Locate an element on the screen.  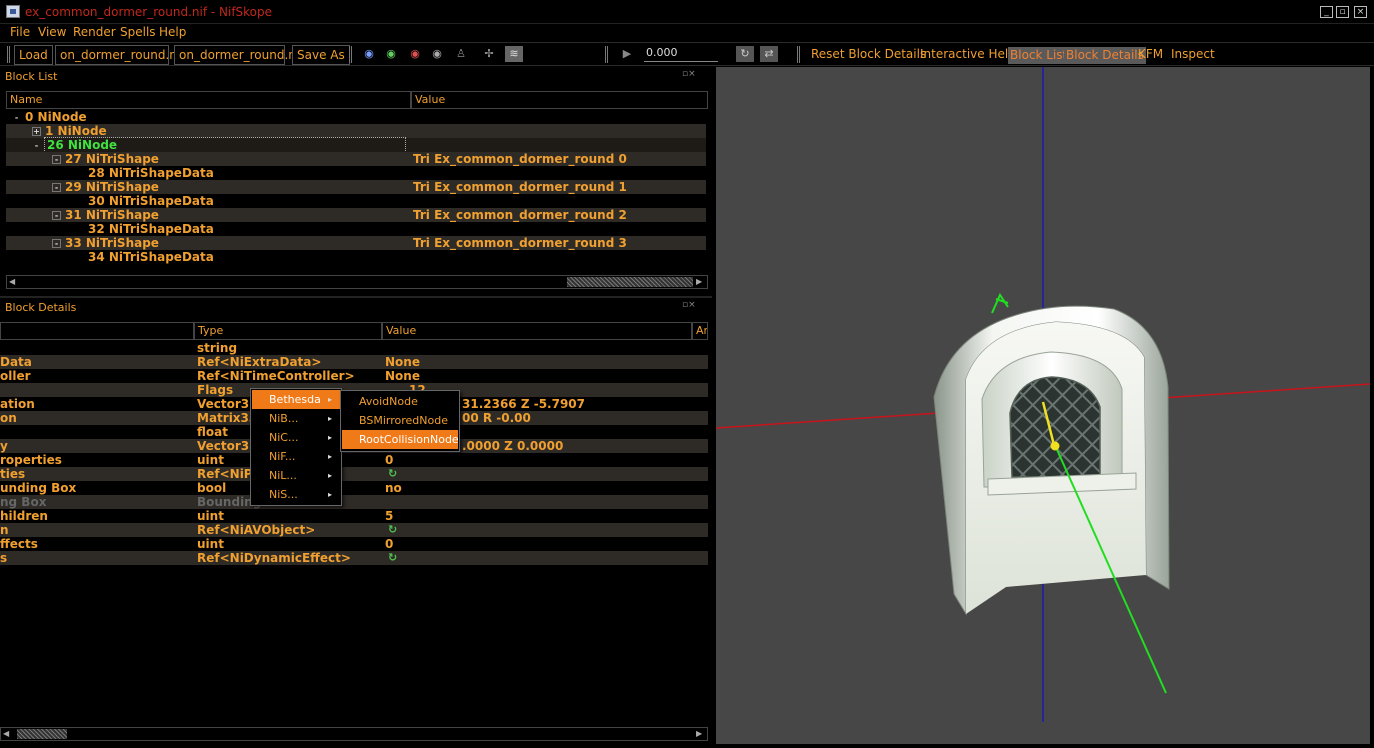
submenu-item: BSMirroredNode is located at coordinates (400, 420).